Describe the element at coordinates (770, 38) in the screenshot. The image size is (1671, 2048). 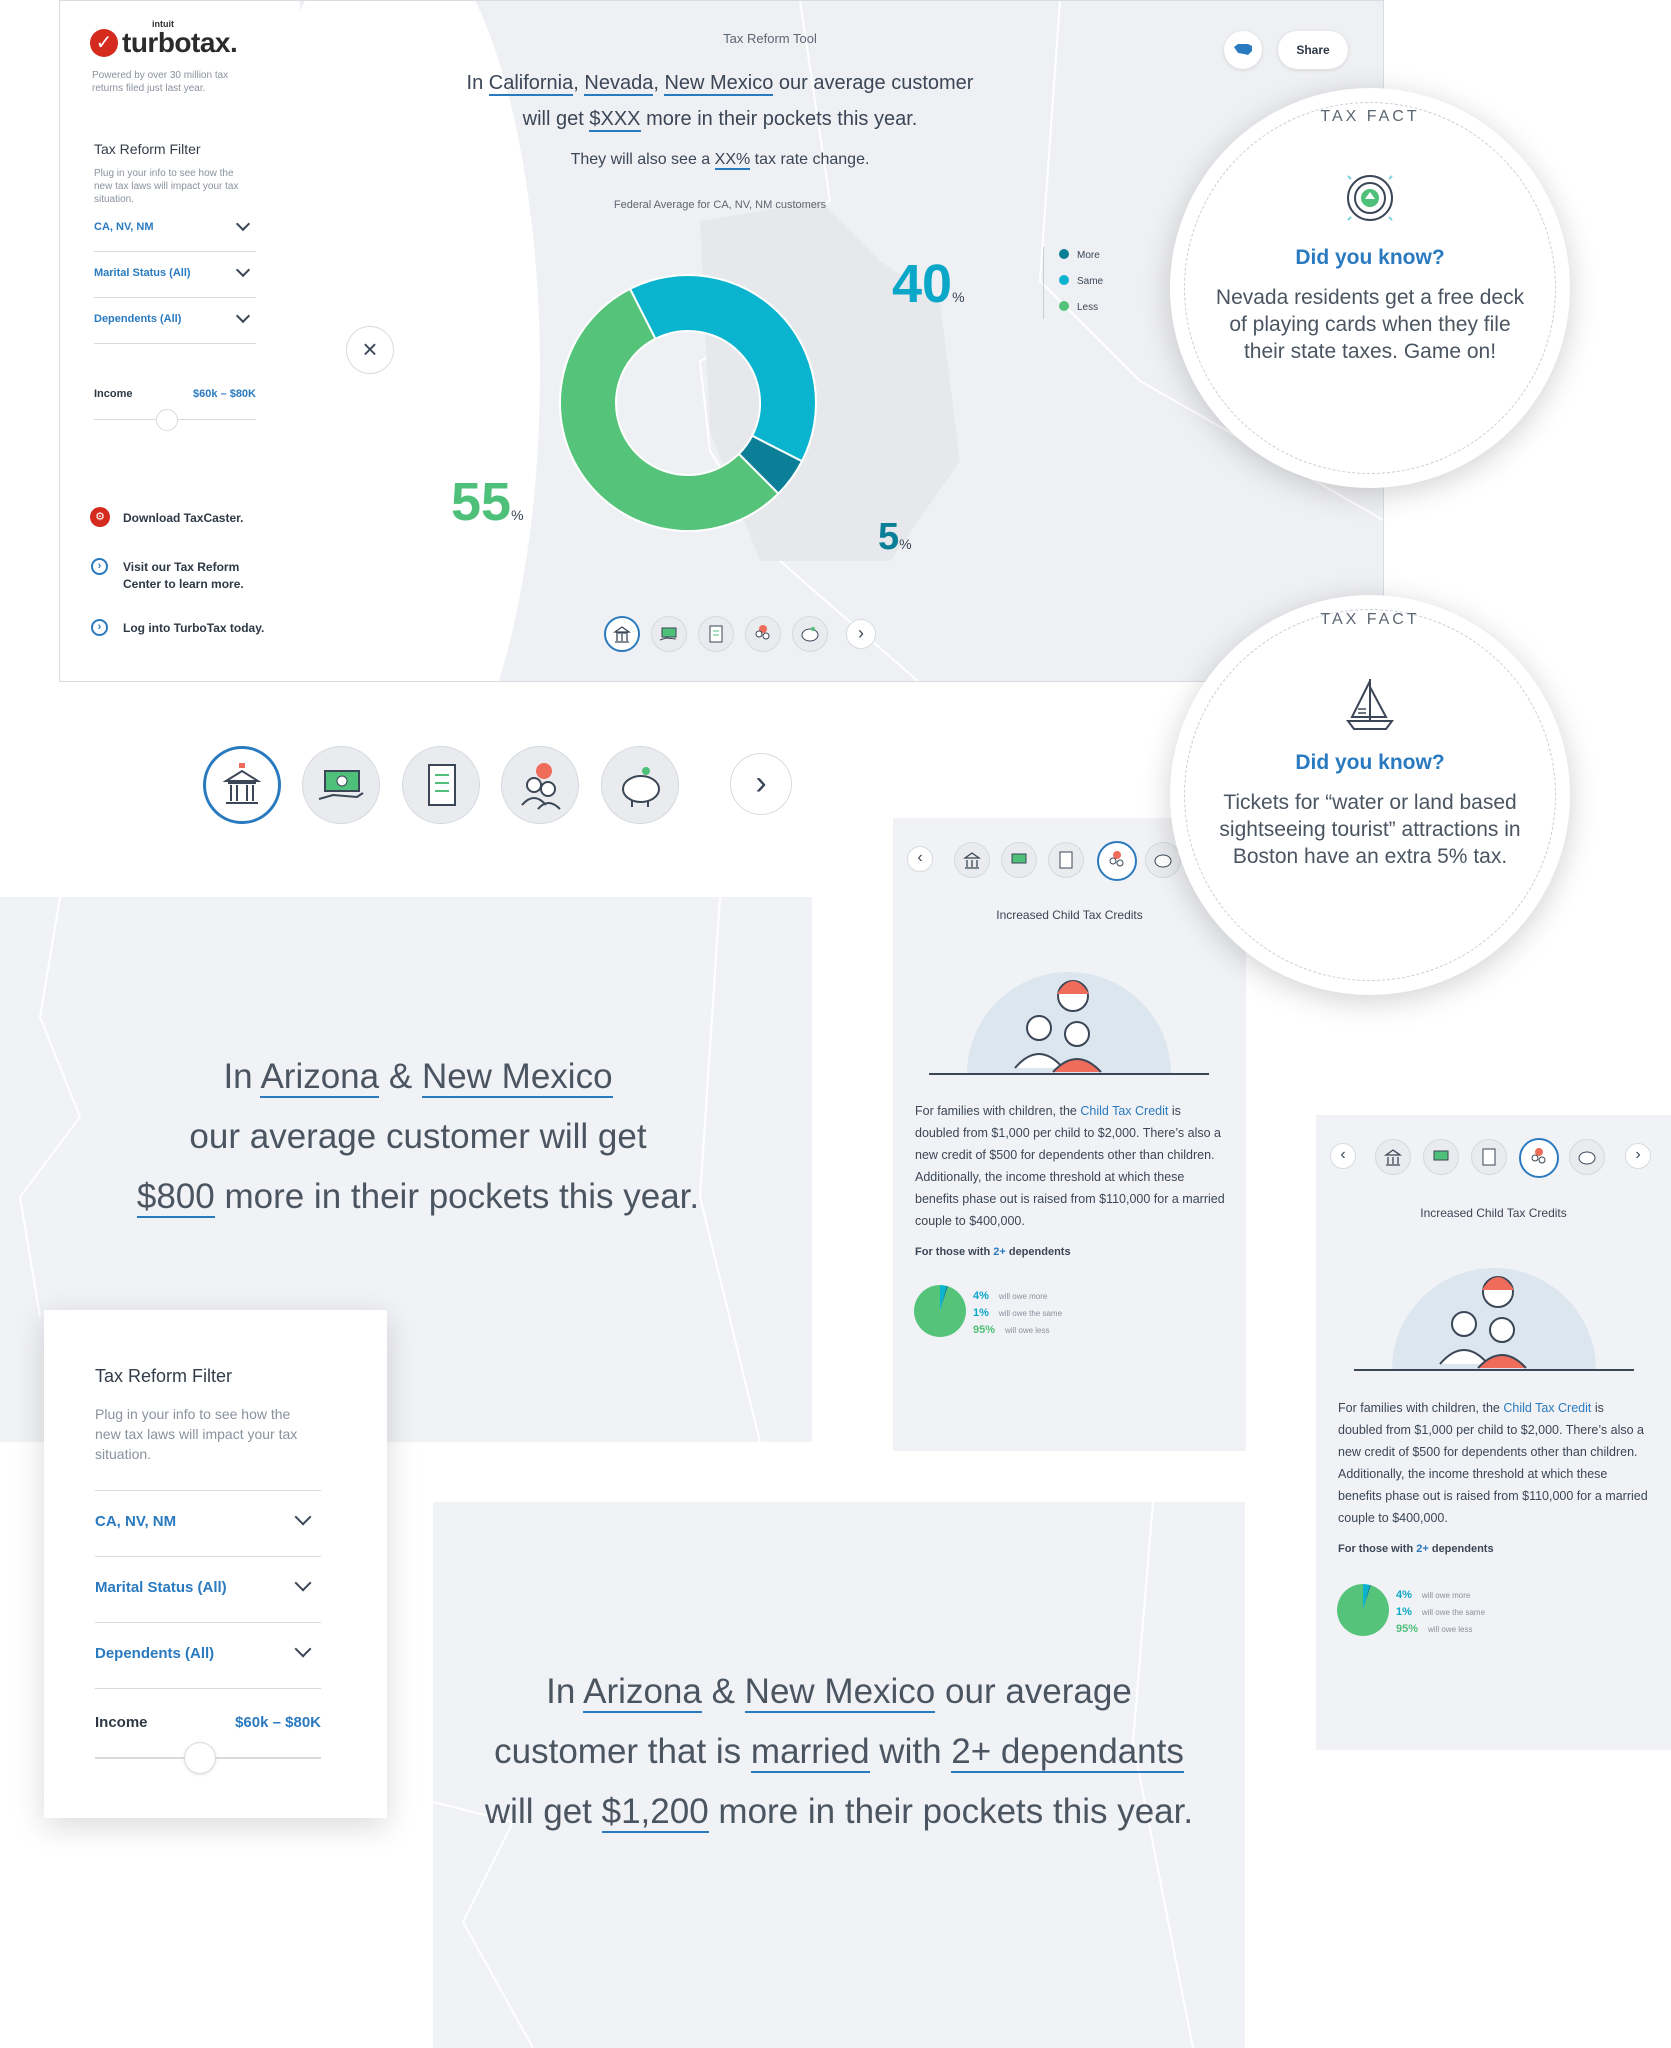
I see `page-label: Tax Reform Tool` at that location.